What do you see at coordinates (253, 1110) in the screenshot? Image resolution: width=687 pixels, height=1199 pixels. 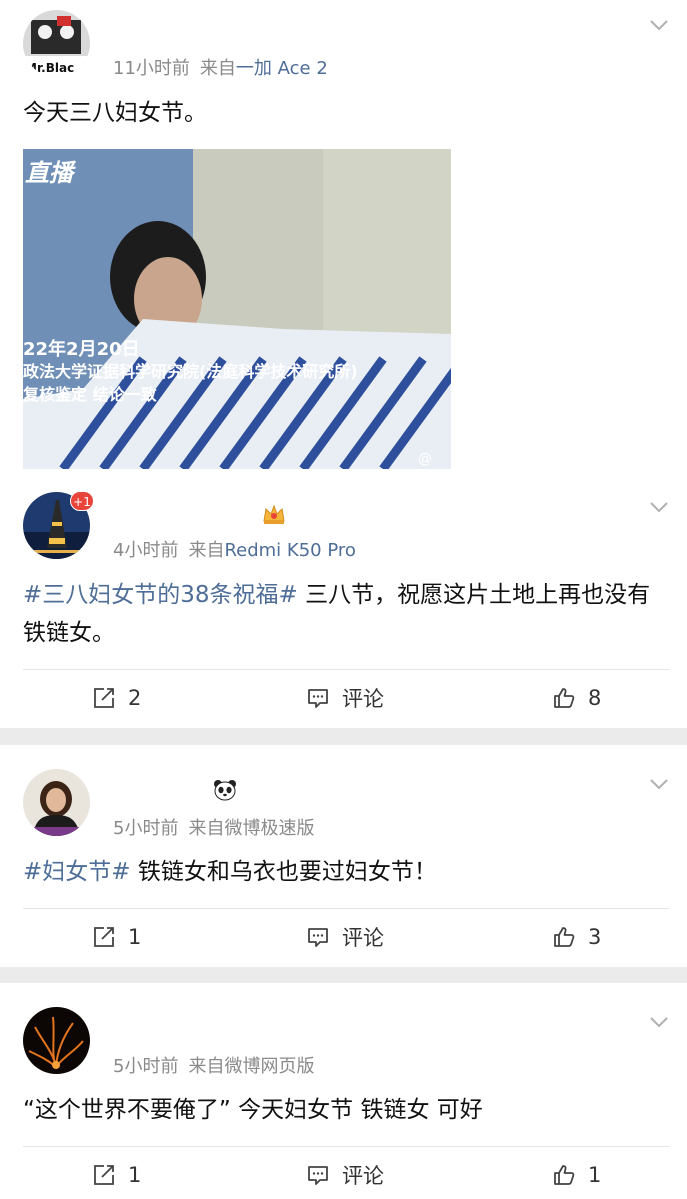 I see `post-text: “这个世界不要俺了” 今天妇女节 铁链女 可好` at bounding box center [253, 1110].